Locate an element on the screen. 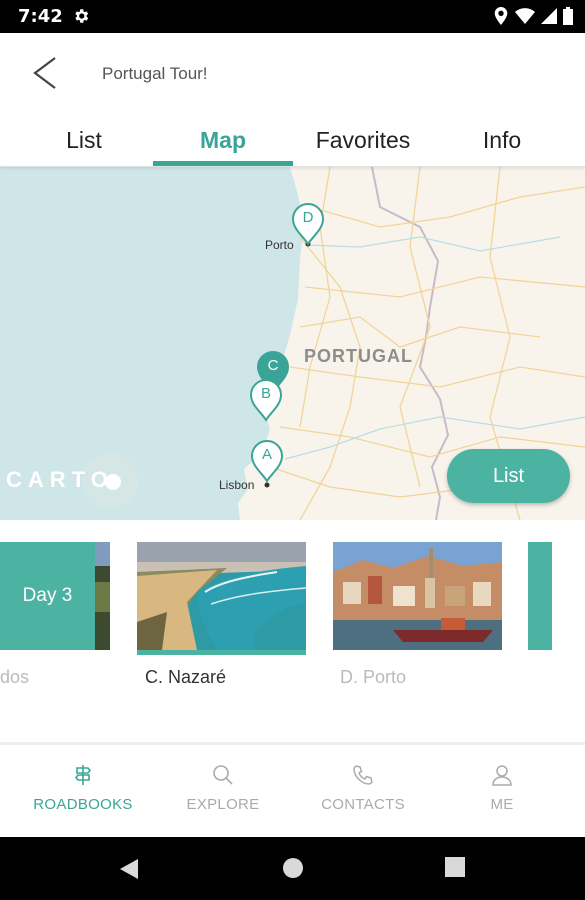 The width and height of the screenshot is (585, 900). active-tab-indicator is located at coordinates (223, 163).